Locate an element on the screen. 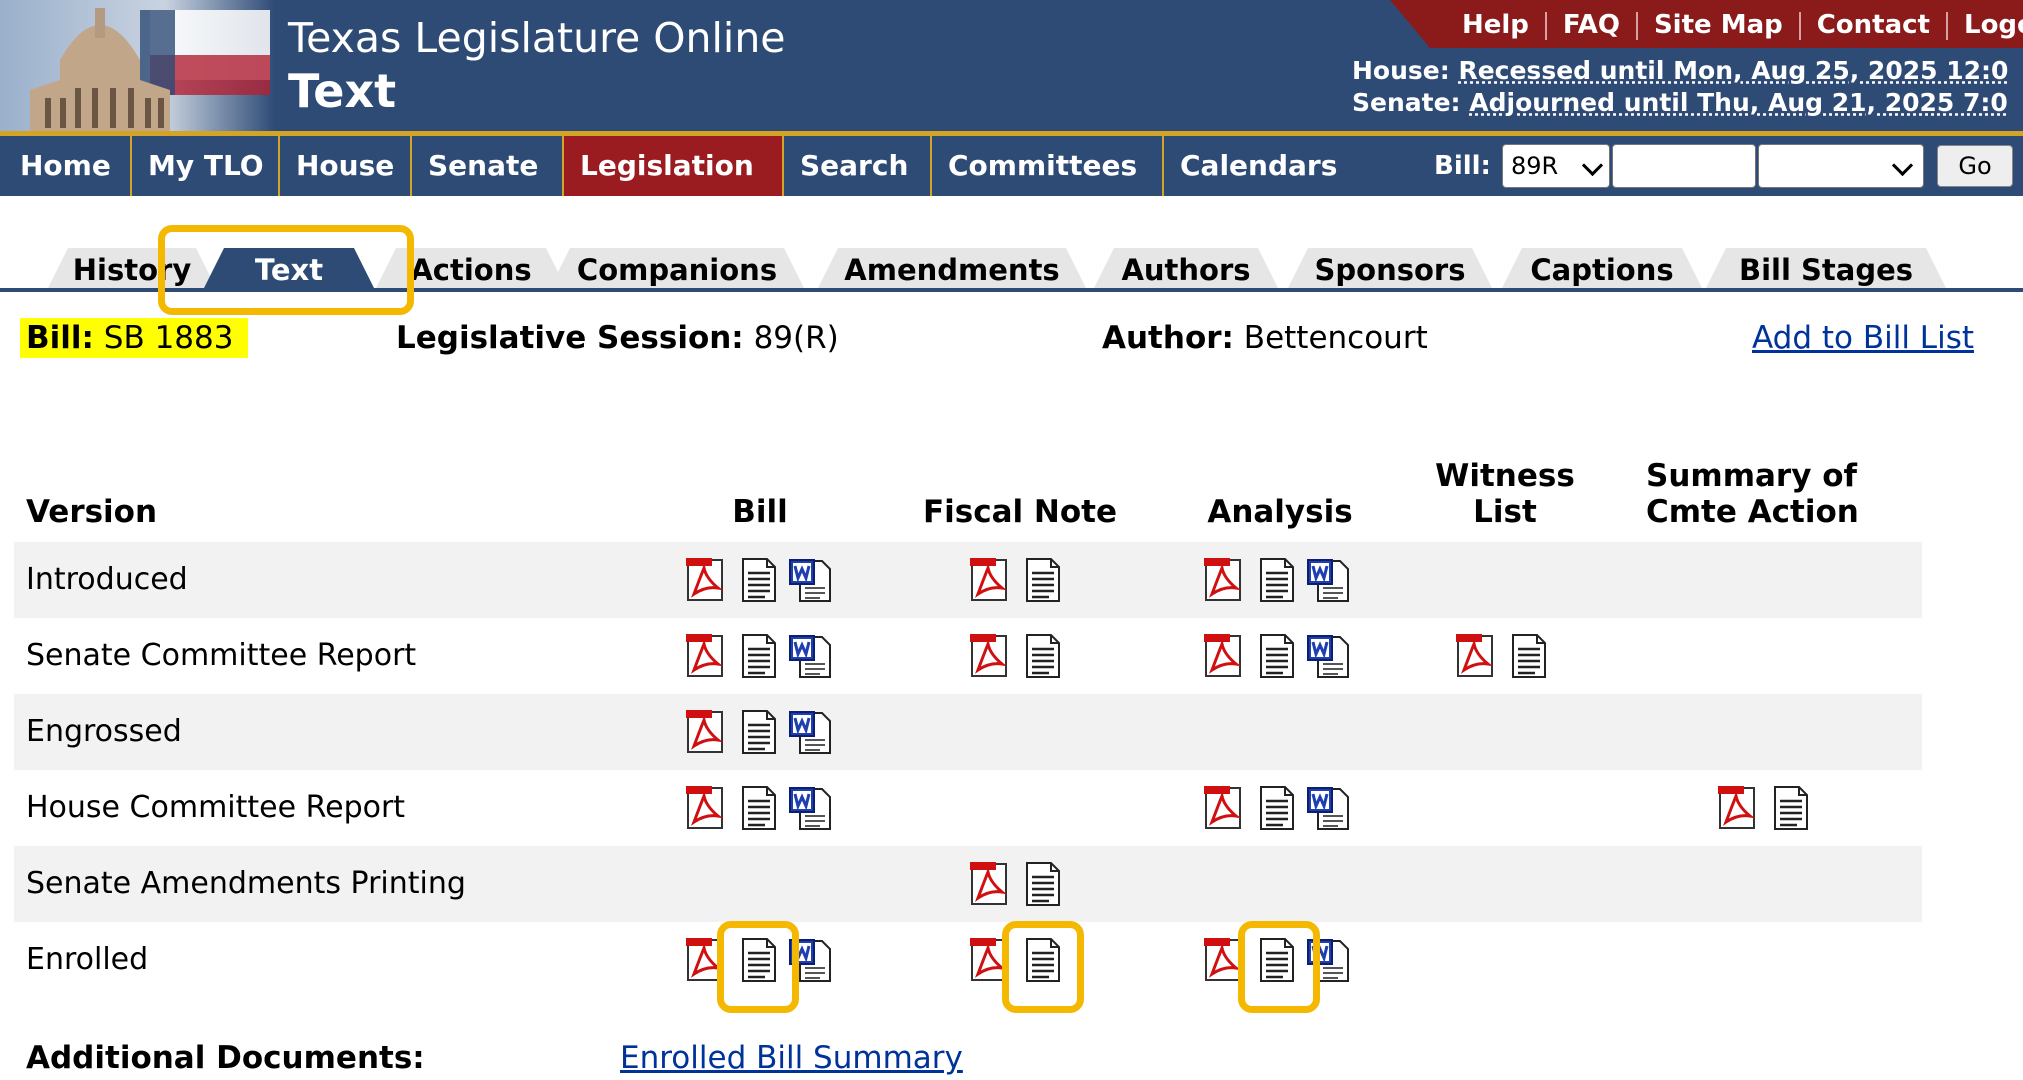 The width and height of the screenshot is (2023, 1080). col-header-bill: Bill is located at coordinates (760, 512).